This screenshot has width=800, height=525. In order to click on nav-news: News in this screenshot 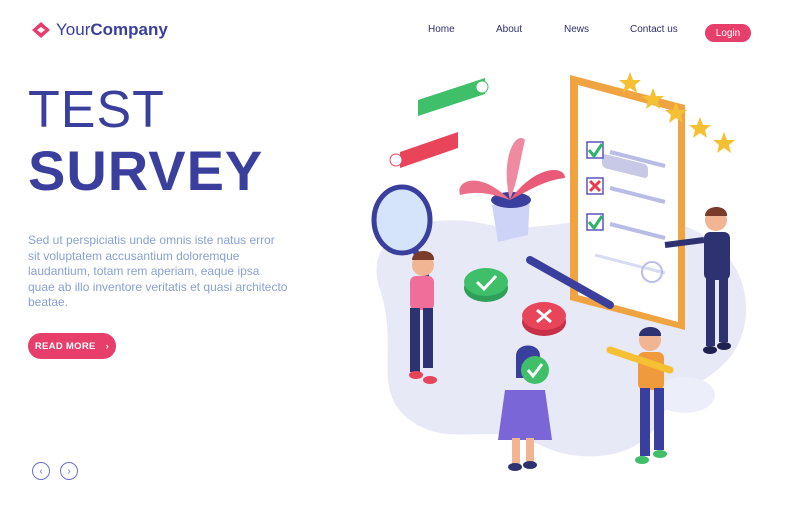, I will do `click(576, 29)`.